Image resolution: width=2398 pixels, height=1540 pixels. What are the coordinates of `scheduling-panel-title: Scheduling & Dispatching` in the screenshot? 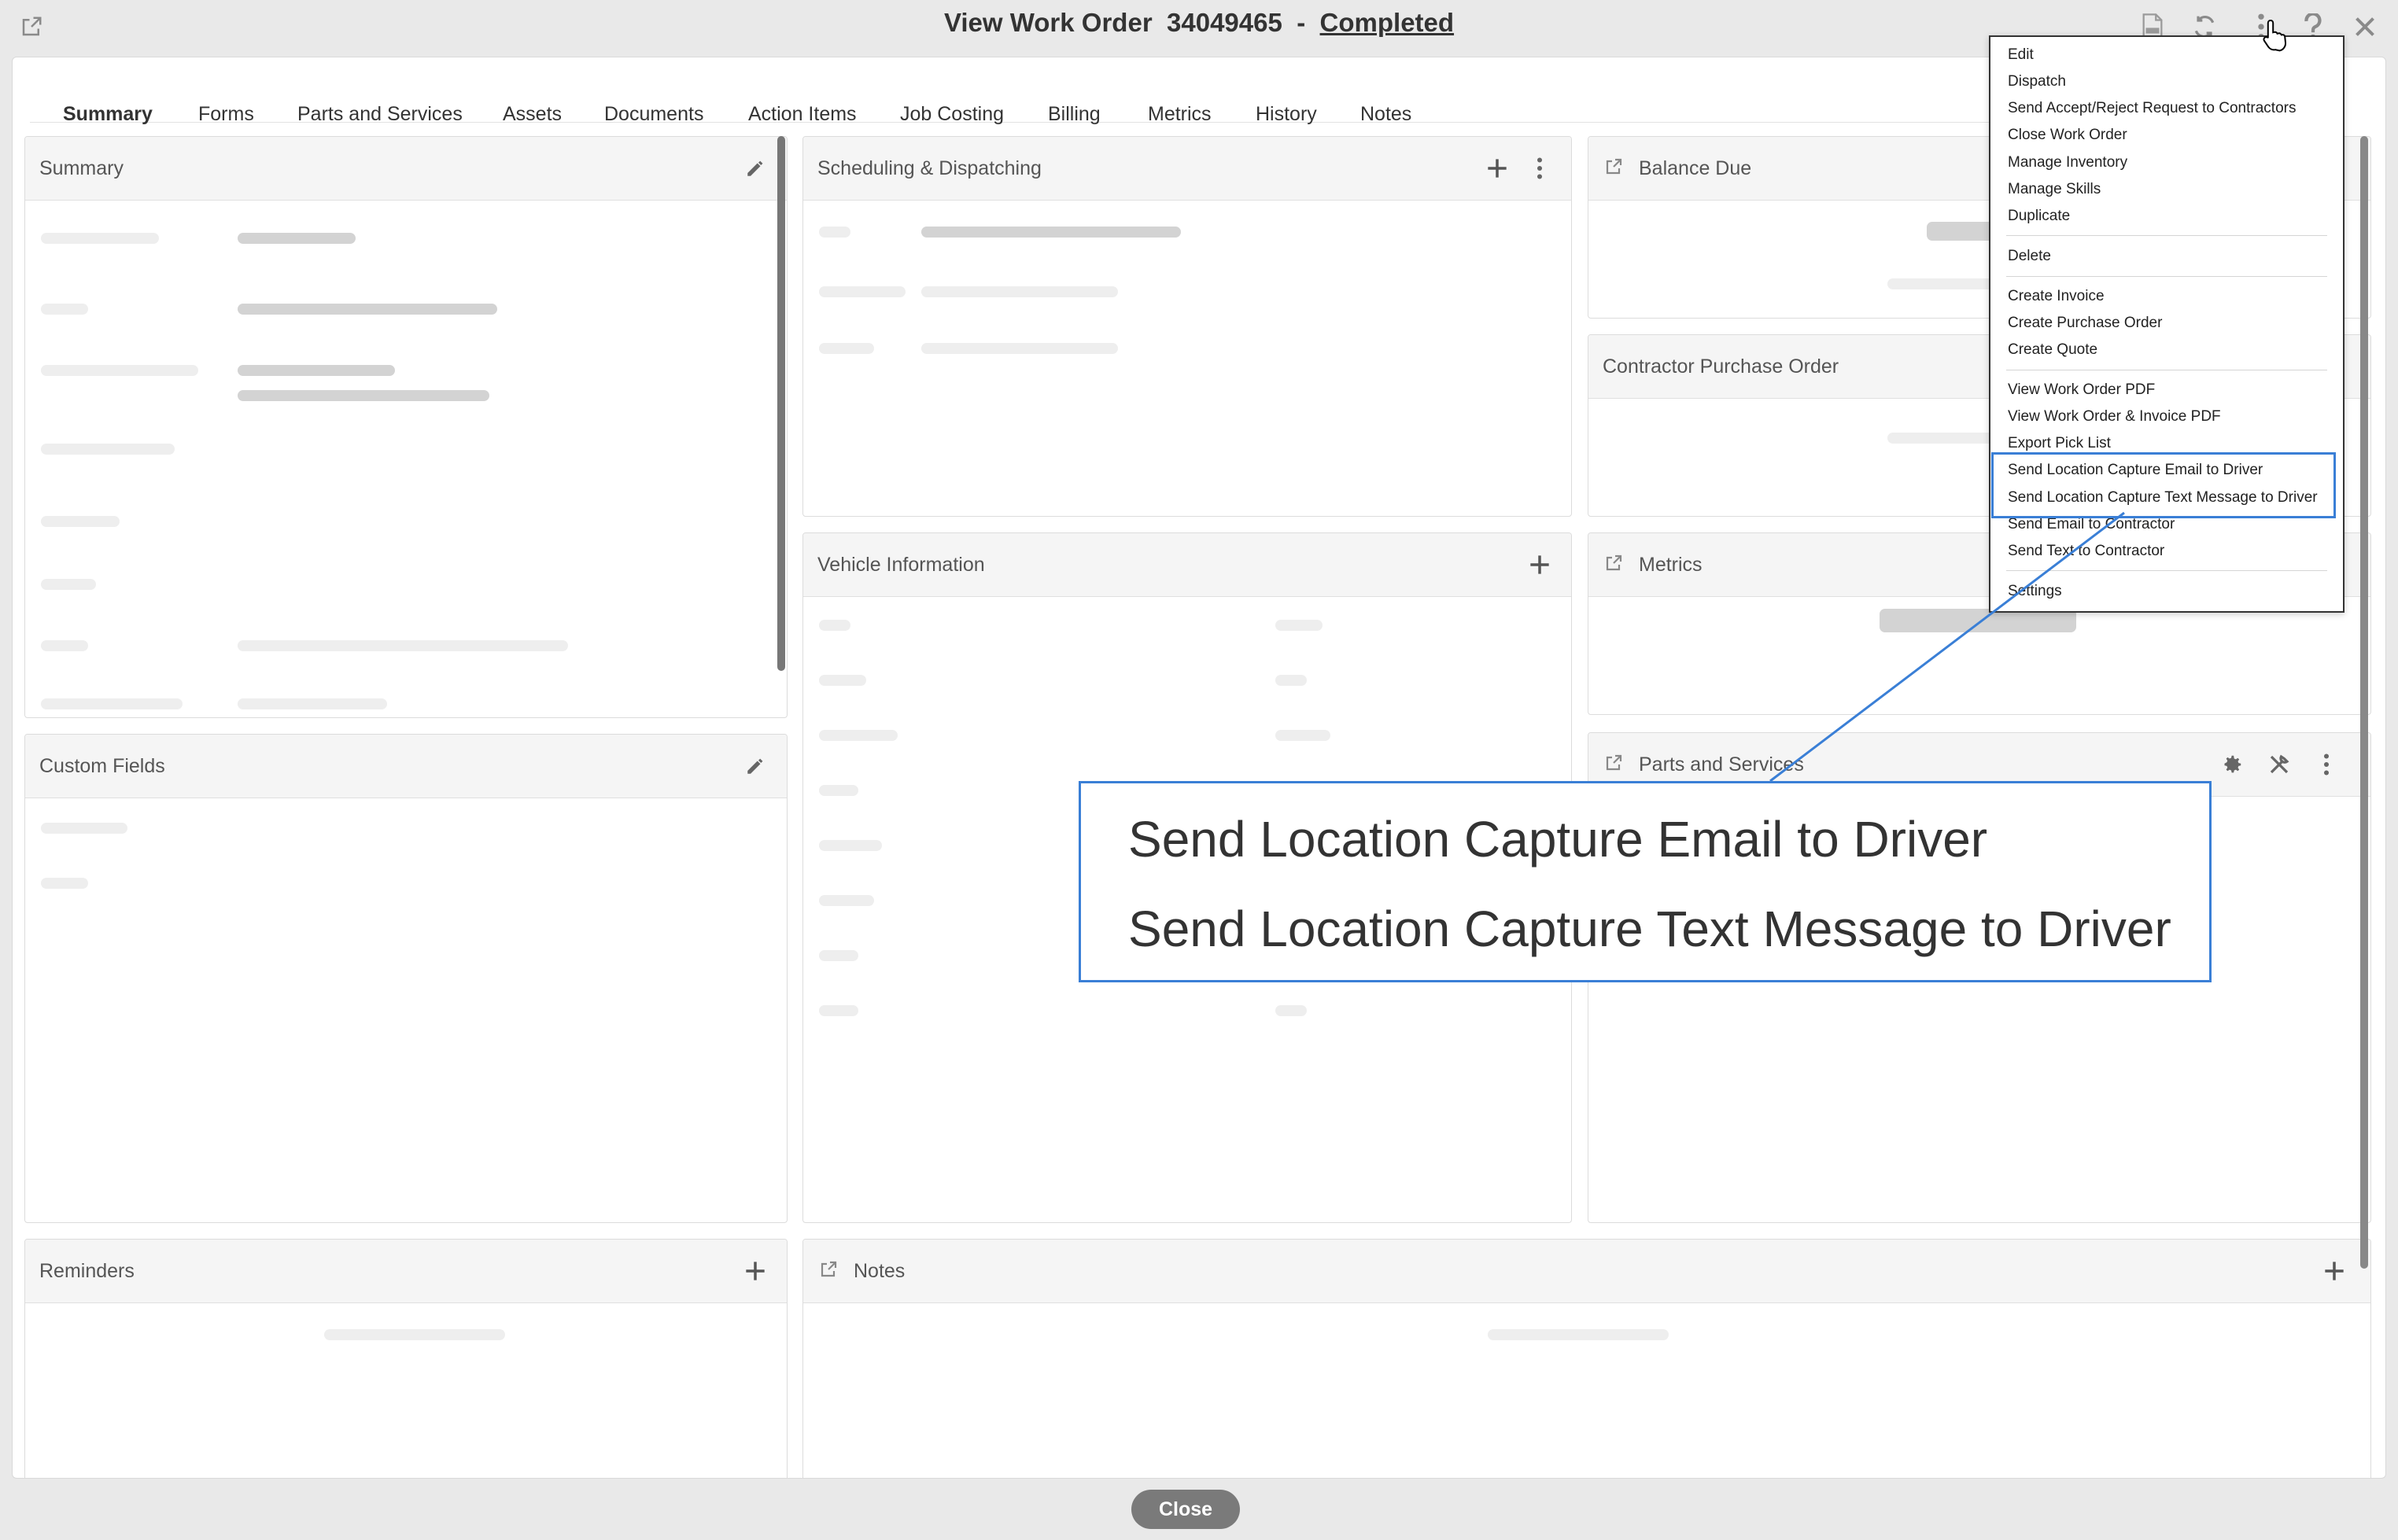 It's located at (929, 168).